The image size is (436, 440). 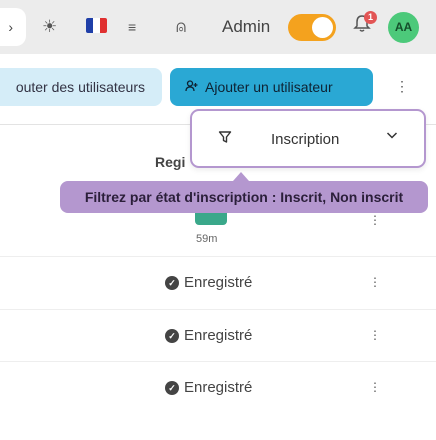 What do you see at coordinates (207, 239) in the screenshot?
I see `time-ago: 59m` at bounding box center [207, 239].